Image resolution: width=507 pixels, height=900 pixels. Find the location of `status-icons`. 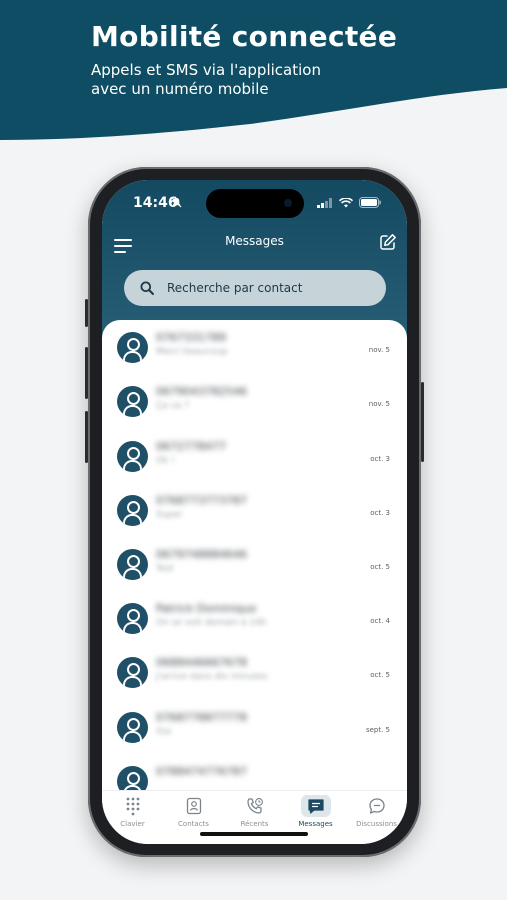

status-icons is located at coordinates (349, 202).